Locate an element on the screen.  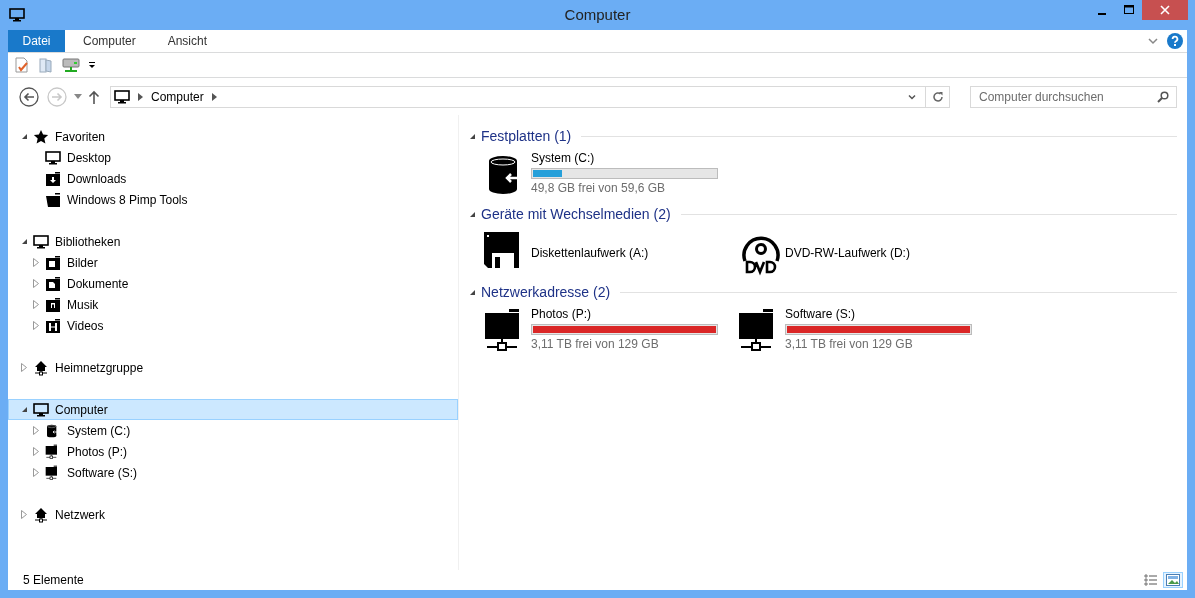
tree-item: System (C:) is located at coordinates (233, 430).